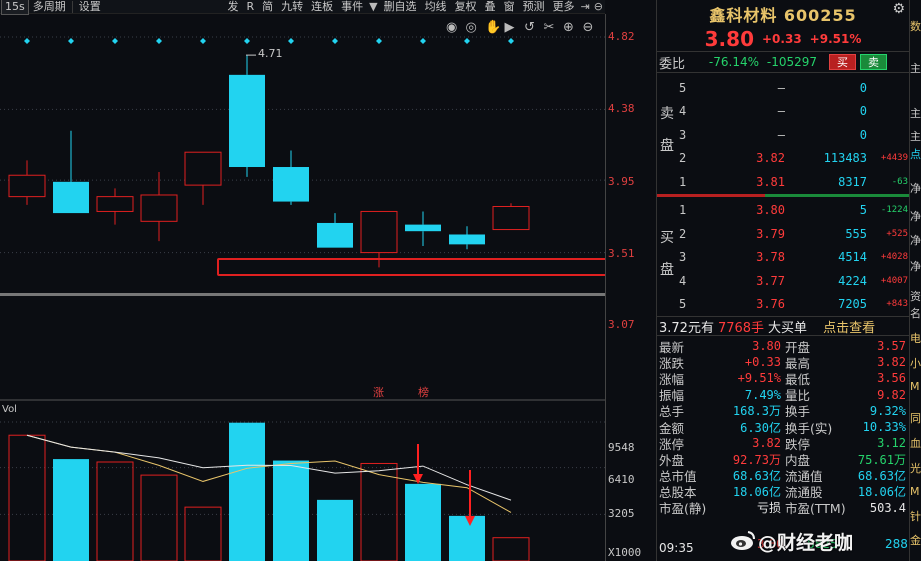  Describe the element at coordinates (159, 208) in the screenshot. I see `candle-body-up` at that location.